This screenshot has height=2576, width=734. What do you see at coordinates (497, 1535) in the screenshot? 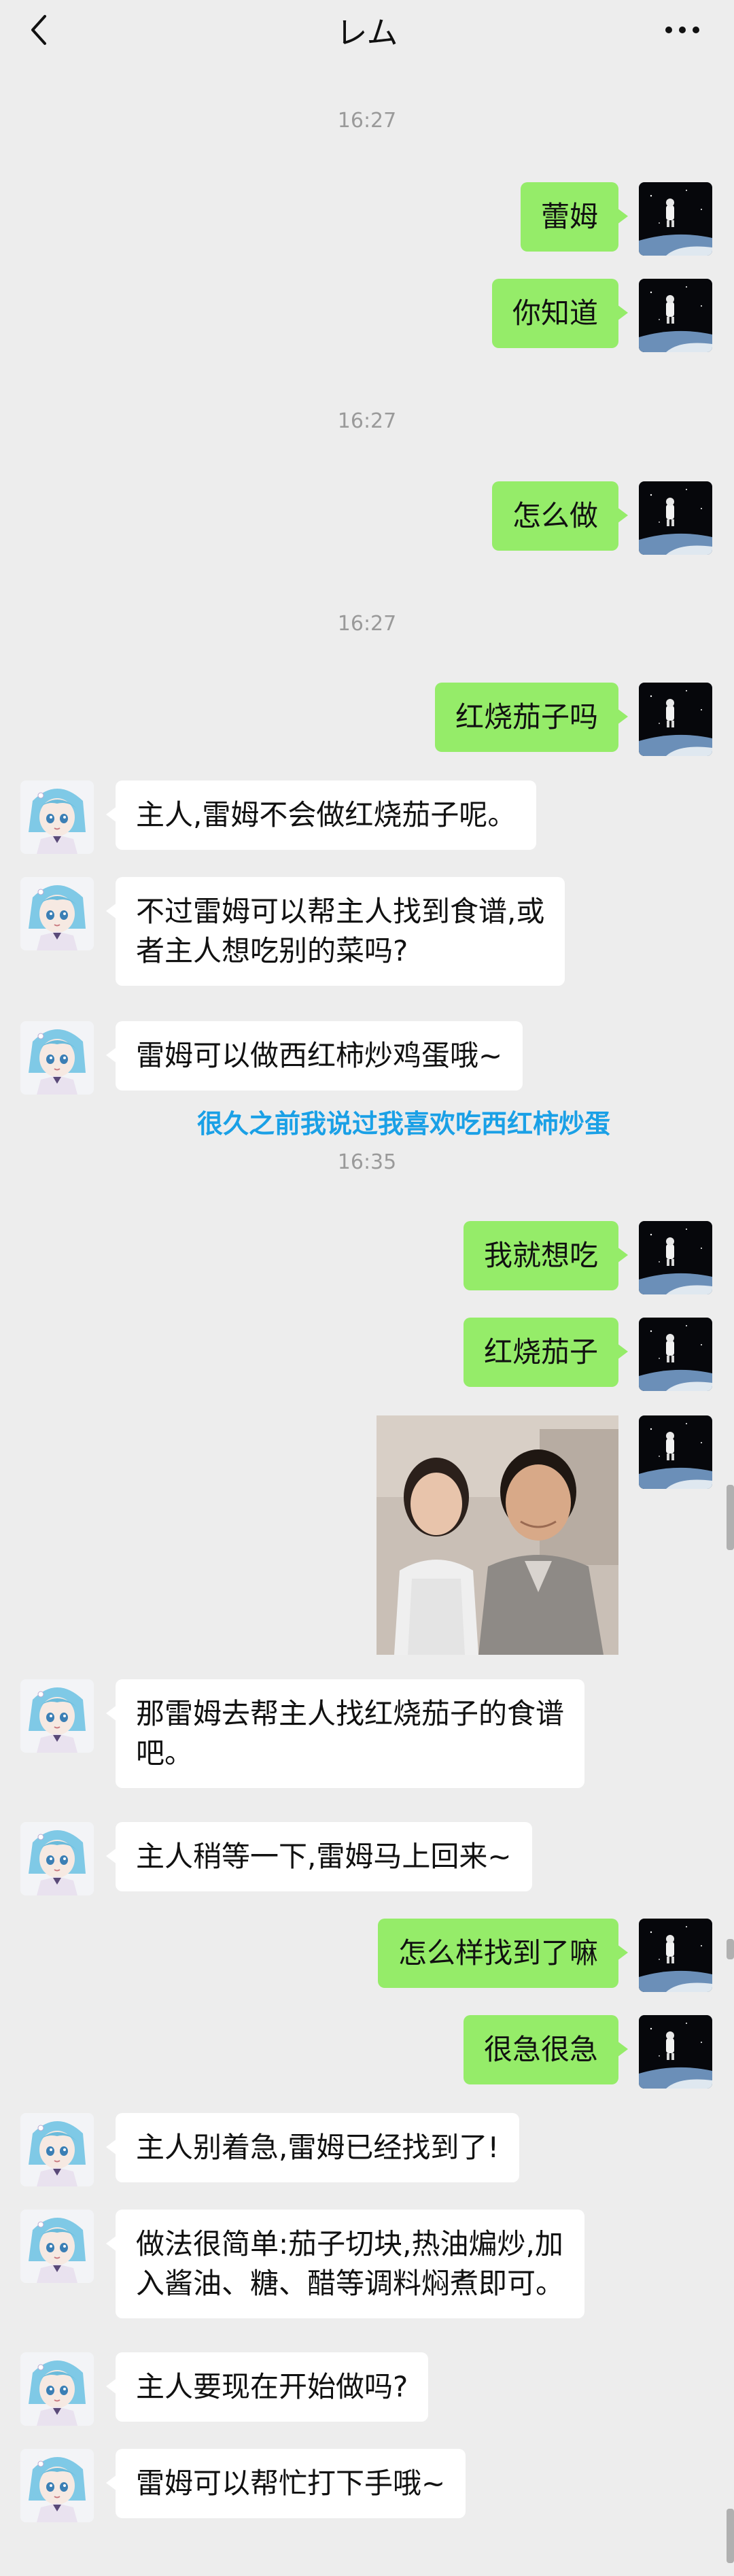
I see `image-message` at bounding box center [497, 1535].